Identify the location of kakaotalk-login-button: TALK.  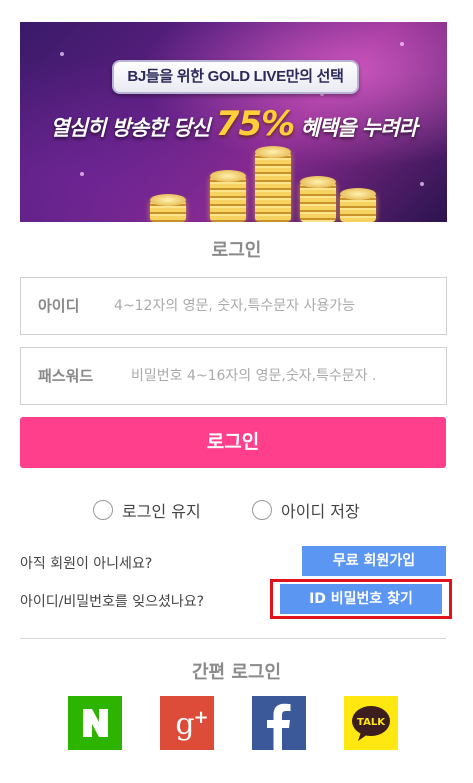
(371, 723).